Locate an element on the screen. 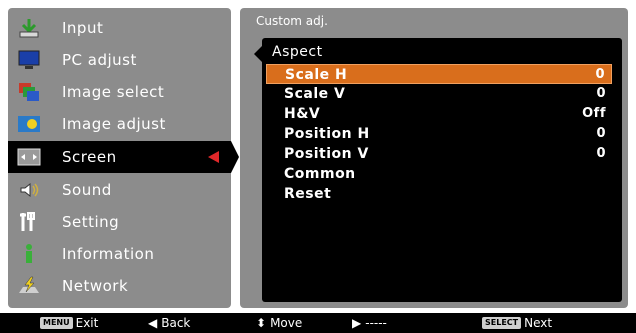  back-label: Back is located at coordinates (176, 323).